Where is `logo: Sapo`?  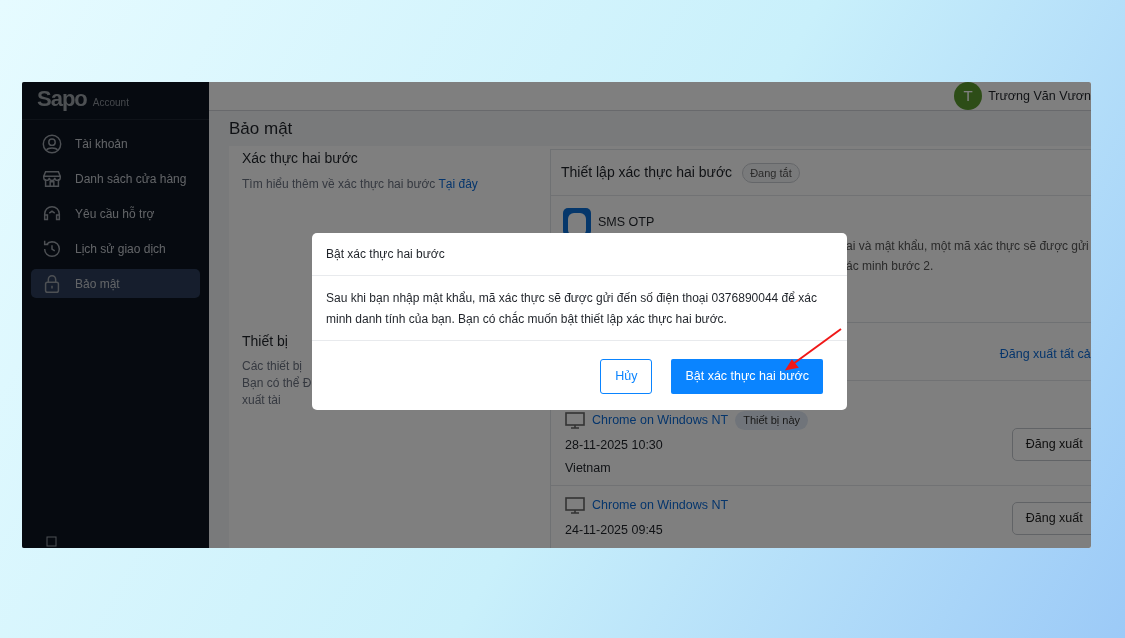 logo: Sapo is located at coordinates (62, 99).